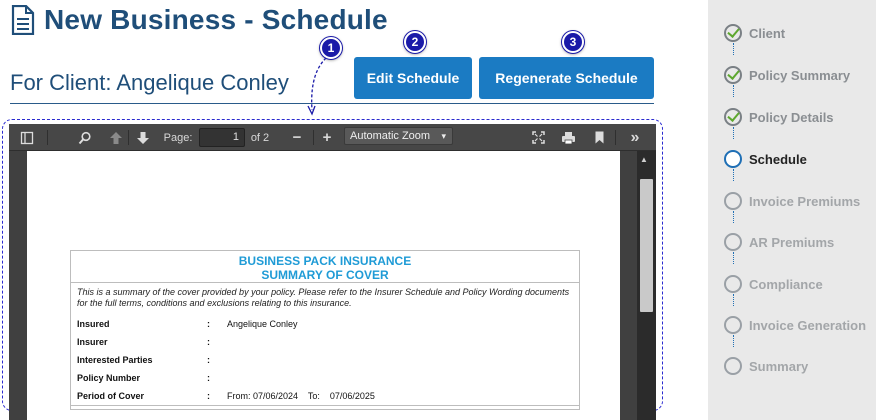  I want to click on page-label: Page:, so click(178, 137).